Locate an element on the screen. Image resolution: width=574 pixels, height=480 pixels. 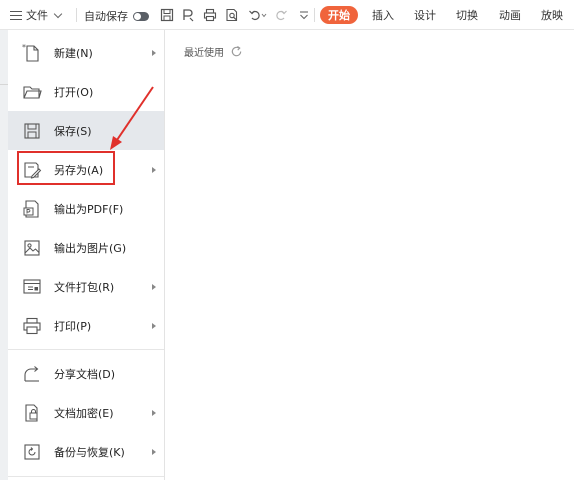
annotation-arrow is located at coordinates (132, 118).